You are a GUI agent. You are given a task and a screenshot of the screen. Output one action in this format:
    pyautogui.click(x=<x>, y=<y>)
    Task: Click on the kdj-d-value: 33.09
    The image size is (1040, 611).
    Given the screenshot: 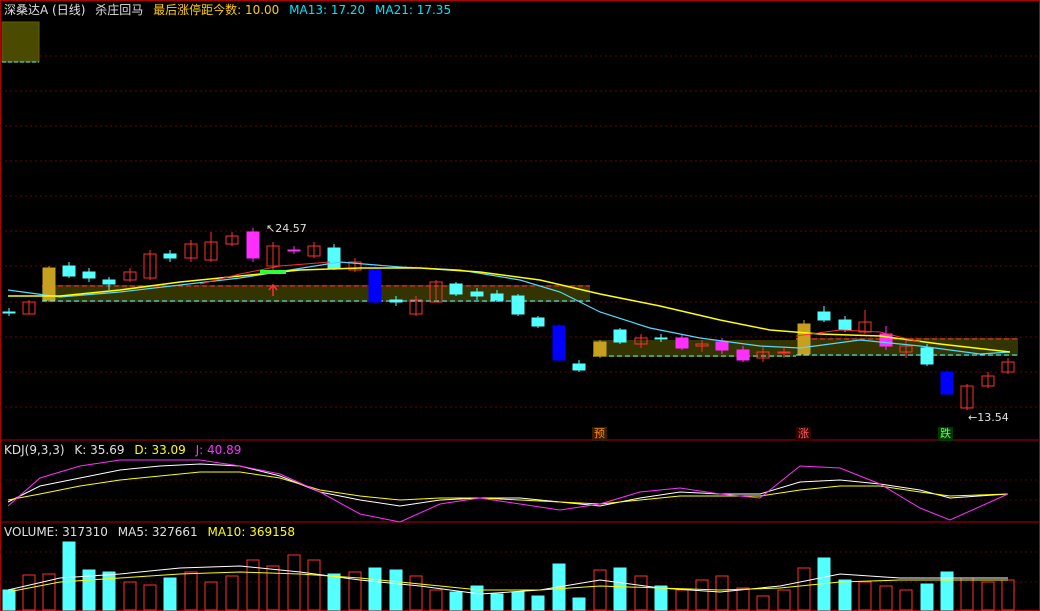 What is the action you would take?
    pyautogui.click(x=168, y=450)
    